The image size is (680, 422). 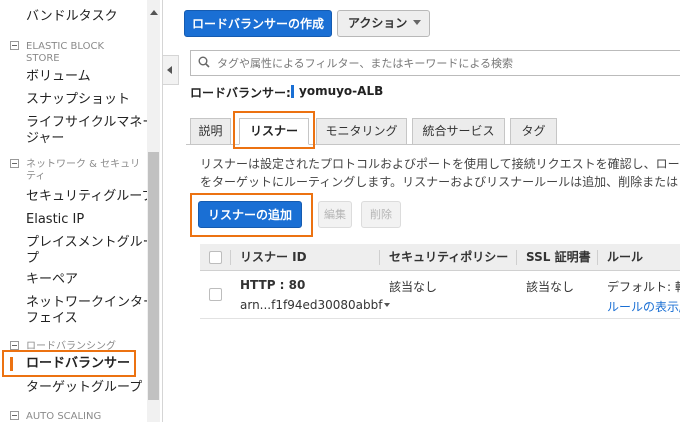 I want to click on select-all-checkbox, so click(x=215, y=257).